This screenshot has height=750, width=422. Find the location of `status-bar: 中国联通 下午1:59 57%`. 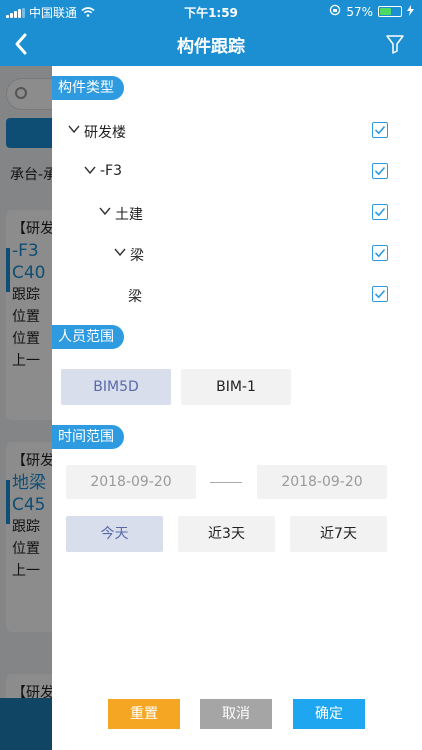

status-bar: 中国联通 下午1:59 57% is located at coordinates (211, 11).